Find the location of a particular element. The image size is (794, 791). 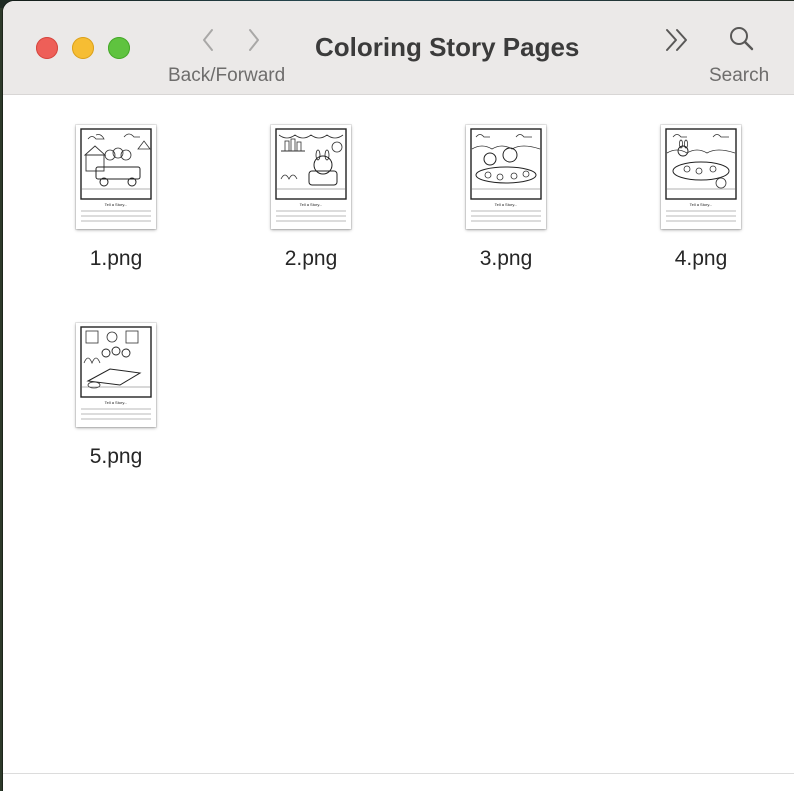

search-label: Search is located at coordinates (739, 75).